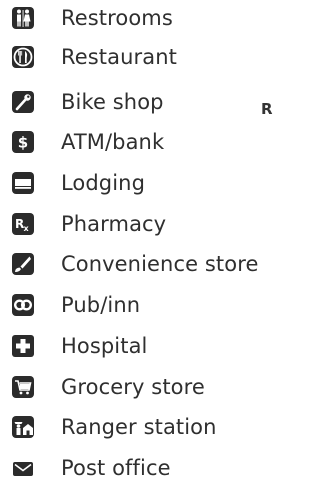 This screenshot has width=320, height=492. What do you see at coordinates (23, 18) in the screenshot?
I see `restrooms-icon` at bounding box center [23, 18].